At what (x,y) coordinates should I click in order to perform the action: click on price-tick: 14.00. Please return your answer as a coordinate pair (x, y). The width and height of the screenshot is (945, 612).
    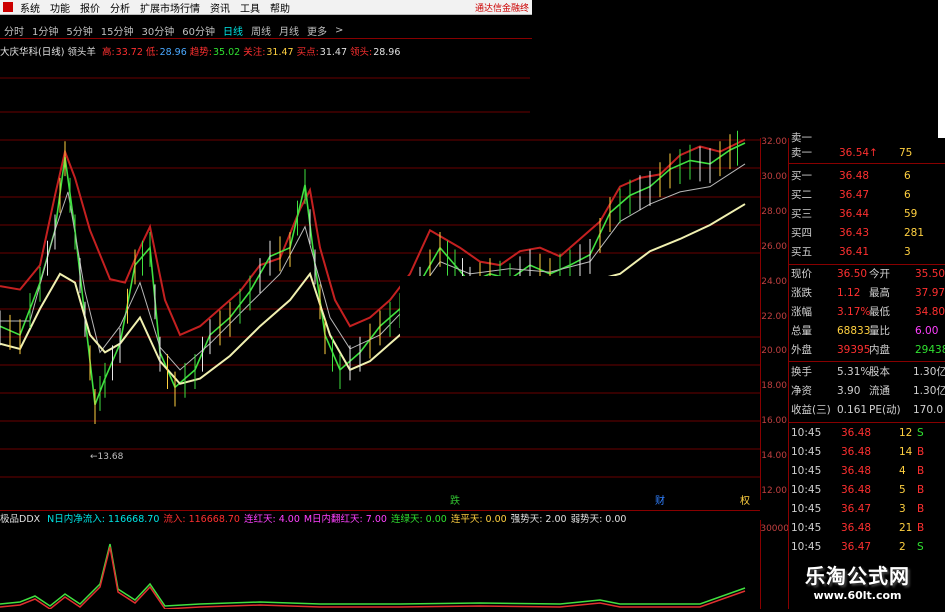
    Looking at the image, I should click on (774, 456).